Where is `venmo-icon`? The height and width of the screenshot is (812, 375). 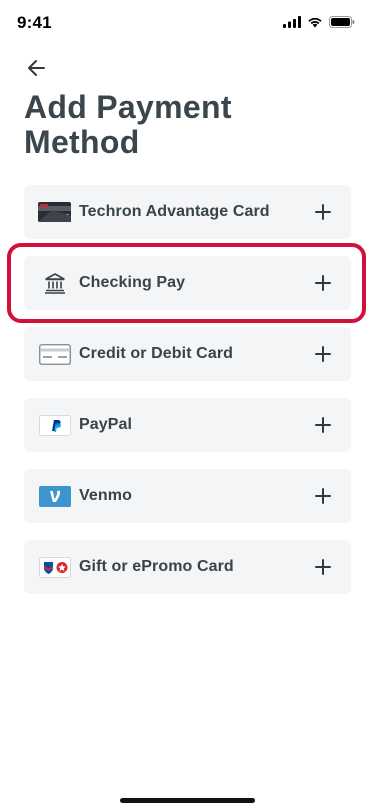
venmo-icon is located at coordinates (54, 496).